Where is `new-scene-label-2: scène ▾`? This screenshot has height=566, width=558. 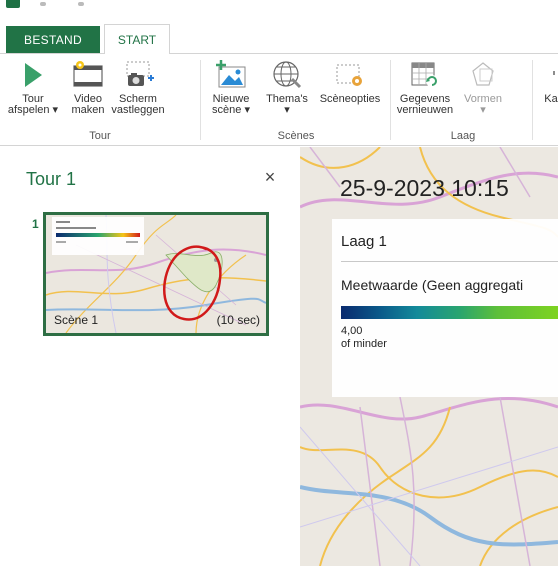
new-scene-label-2: scène ▾ is located at coordinates (231, 110).